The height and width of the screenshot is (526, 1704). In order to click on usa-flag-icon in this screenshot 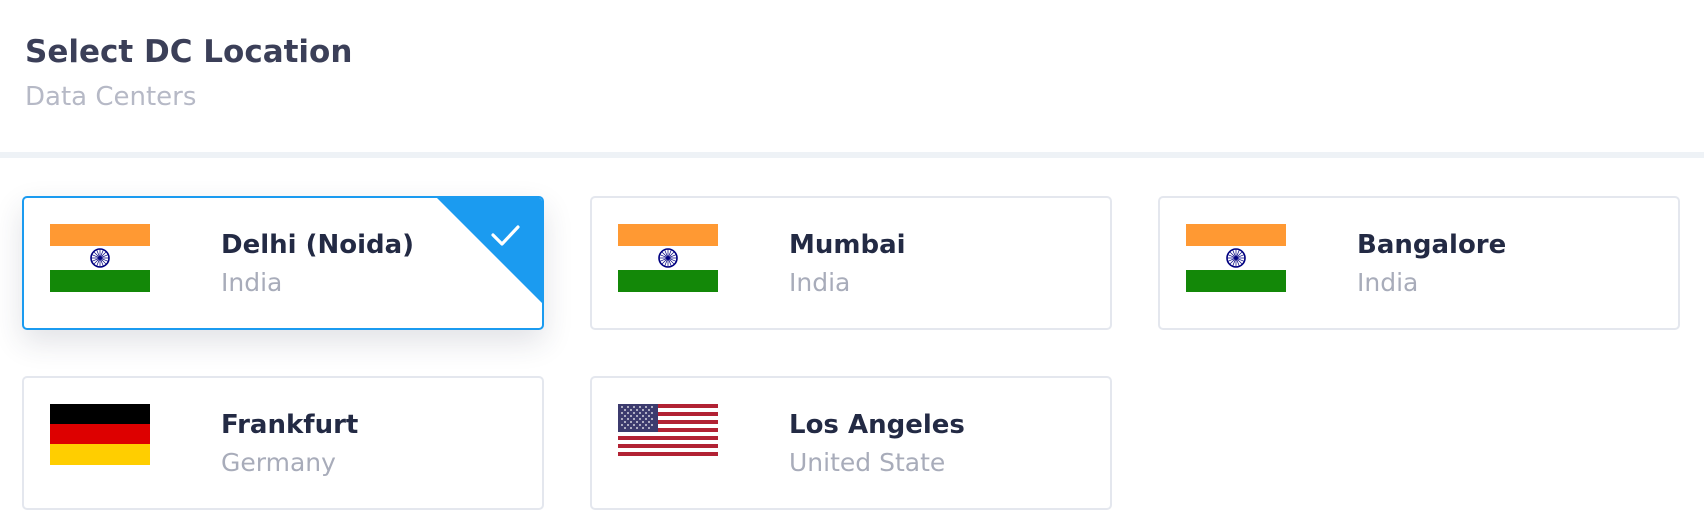, I will do `click(668, 430)`.